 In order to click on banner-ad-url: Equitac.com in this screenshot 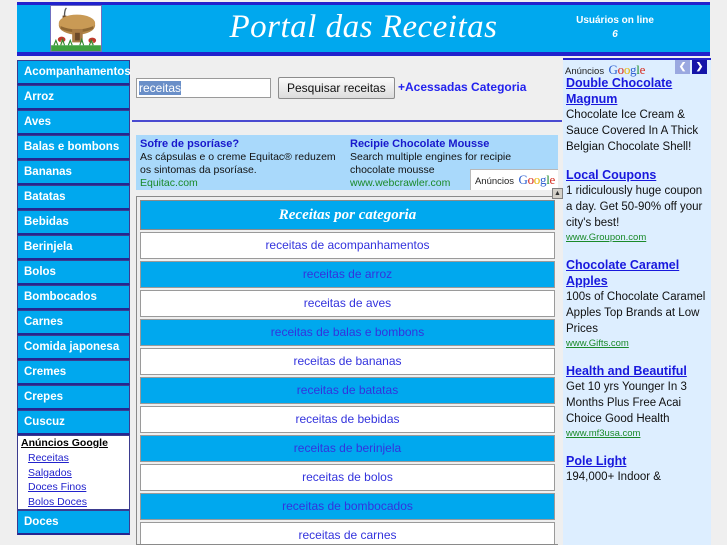, I will do `click(240, 183)`.